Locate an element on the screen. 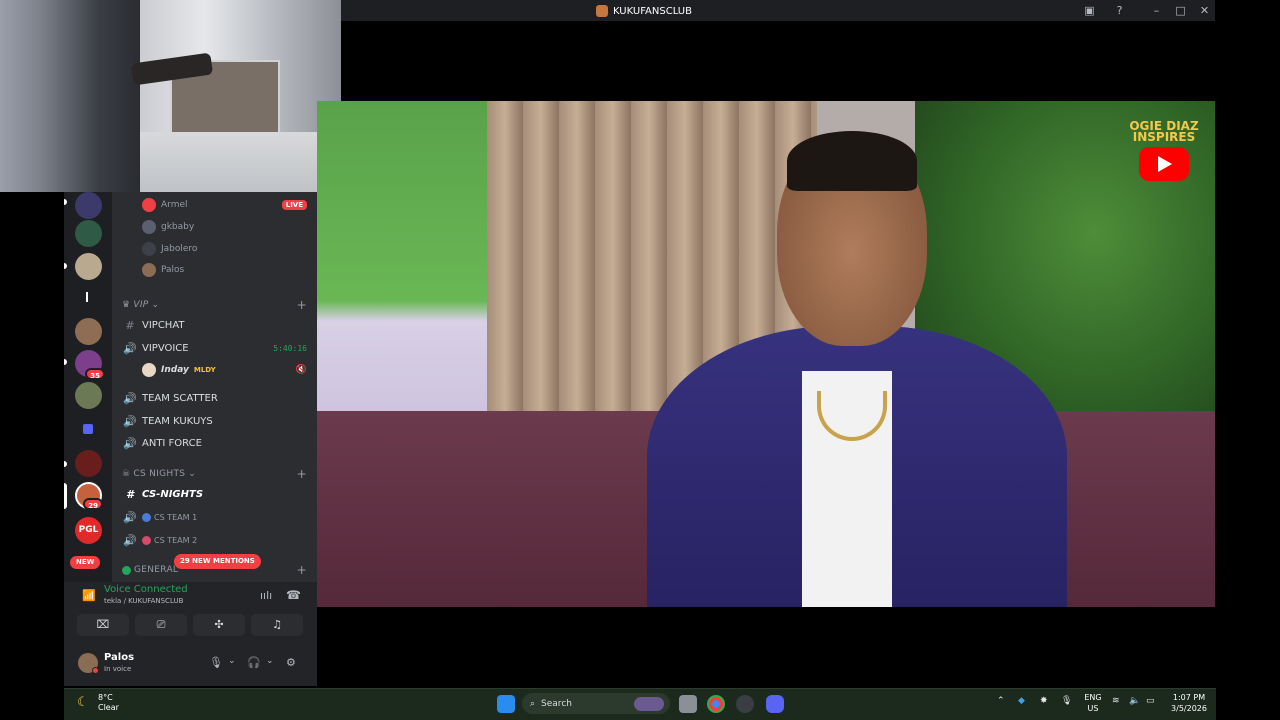 This screenshot has height=720, width=1280. voice-user: Jabolero is located at coordinates (169, 249).